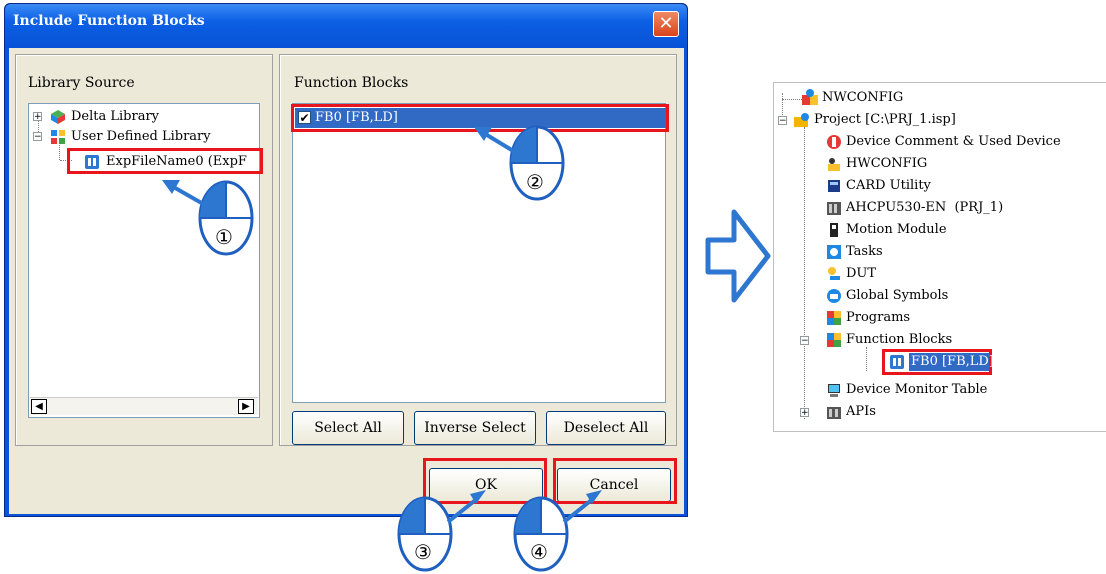  I want to click on dialog-title: Include Function Blocks, so click(109, 21).